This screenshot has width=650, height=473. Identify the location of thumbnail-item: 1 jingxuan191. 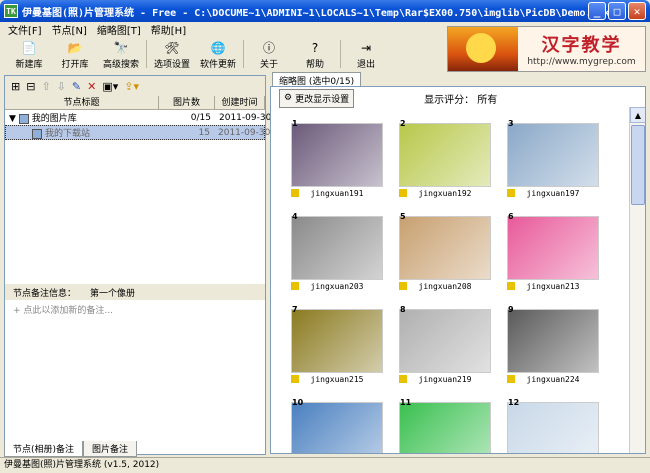
(337, 161).